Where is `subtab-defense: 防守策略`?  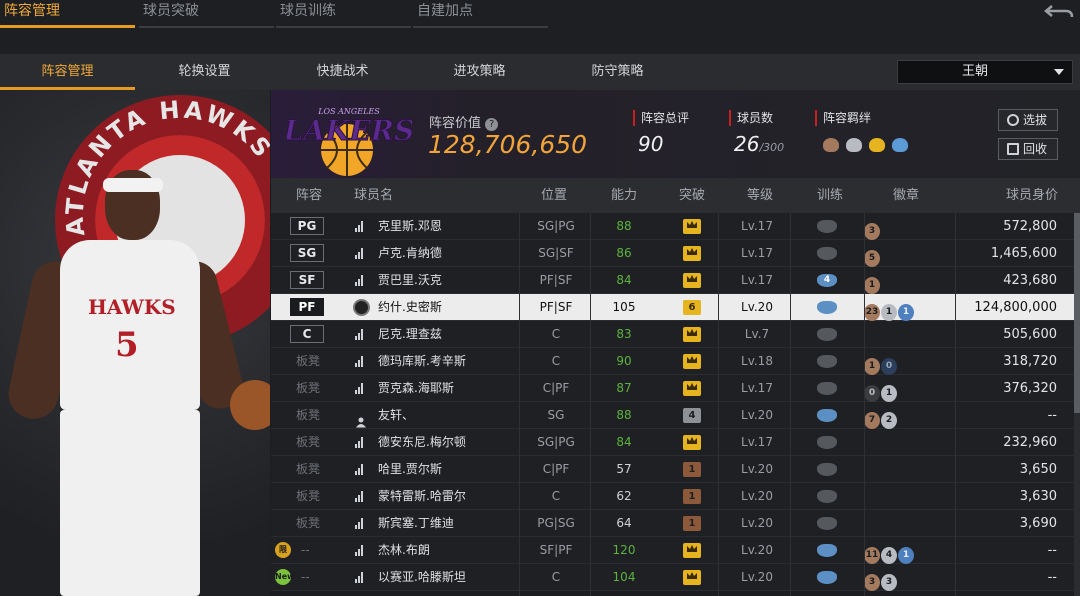 subtab-defense: 防守策略 is located at coordinates (617, 72).